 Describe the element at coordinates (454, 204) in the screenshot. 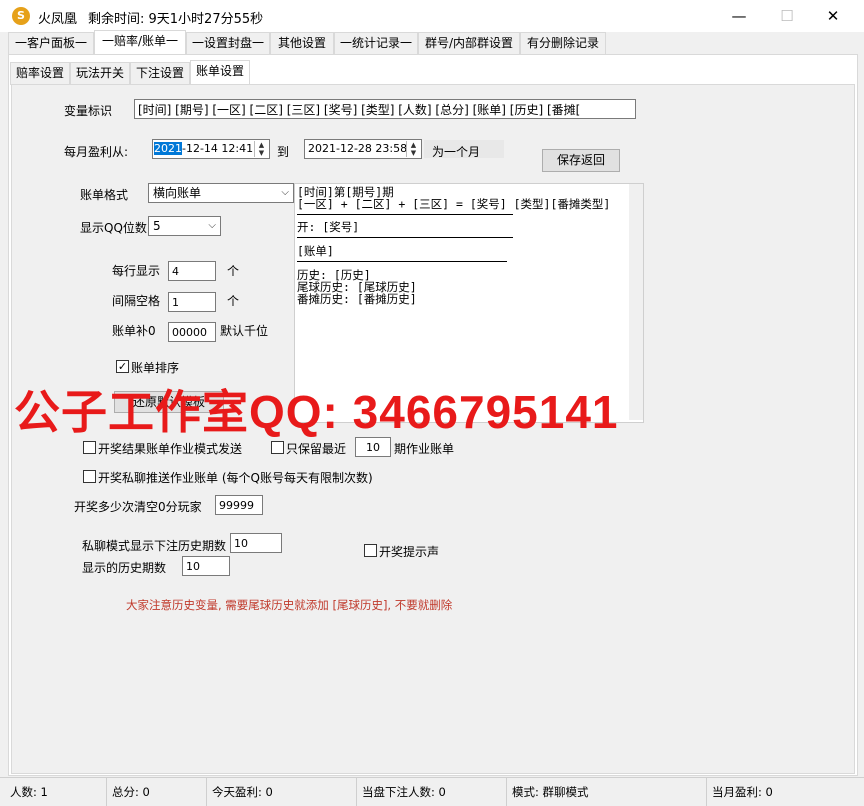

I see `preview-line: [一区] + [二区] + [三区] = [奖号] [类型][番摊类型]` at that location.